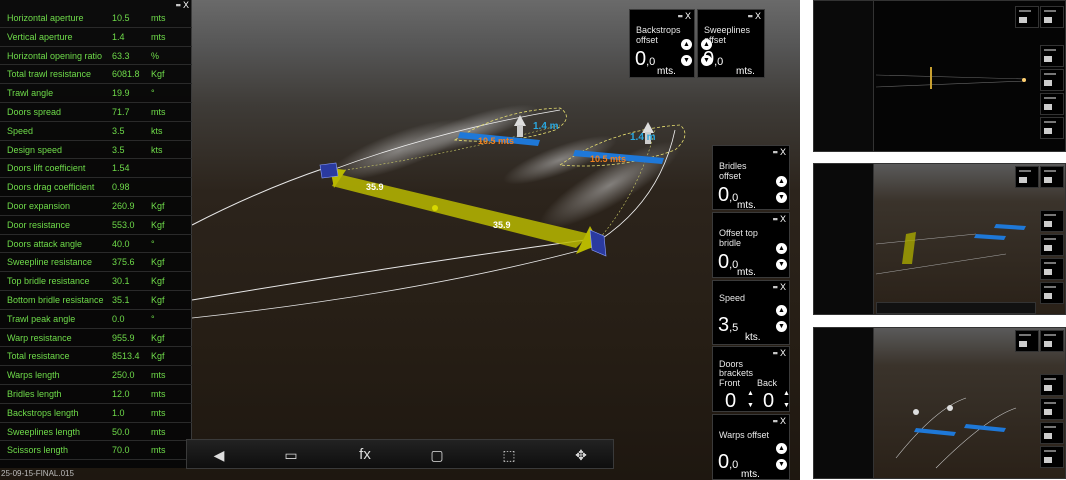 This screenshot has height=480, width=1066. What do you see at coordinates (96, 18) in the screenshot?
I see `parameter-row: Horizontal aperture 10.5 mts` at bounding box center [96, 18].